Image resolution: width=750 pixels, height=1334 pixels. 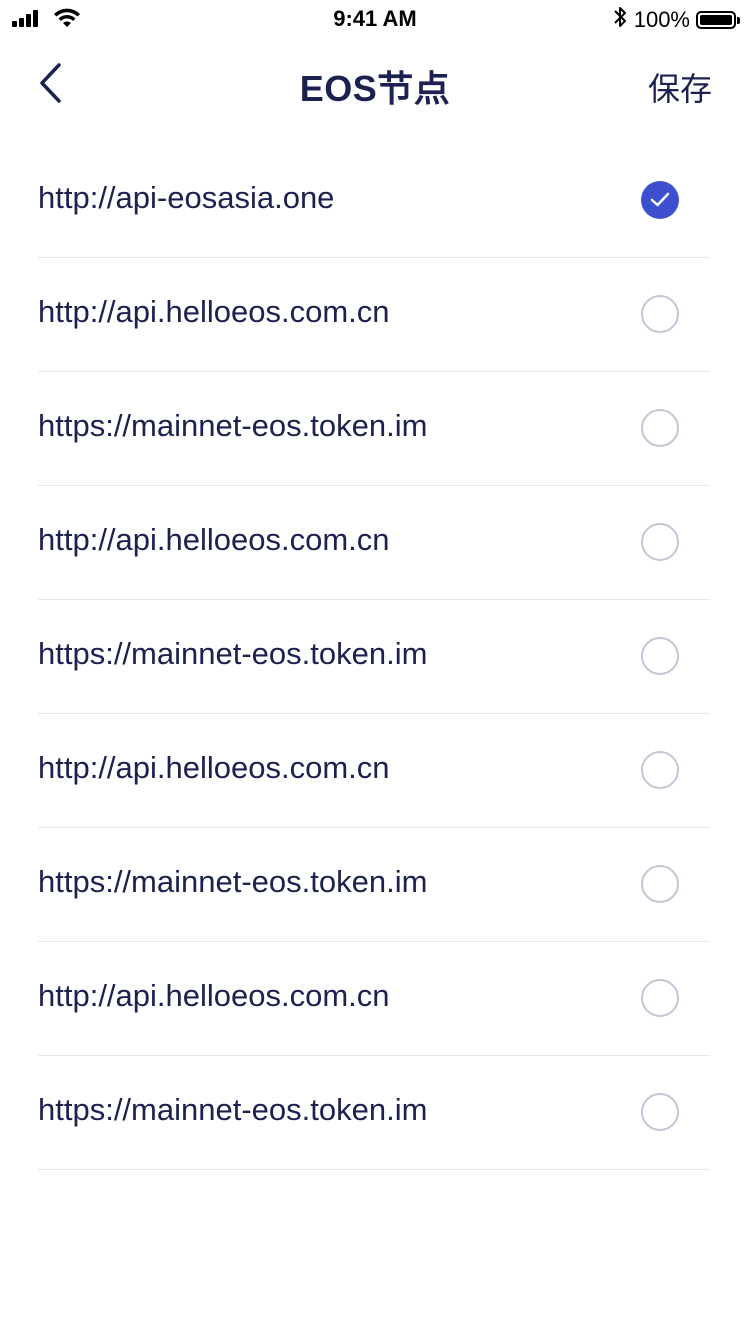 I want to click on status-bar: 9:41 AM 100%, so click(x=375, y=20).